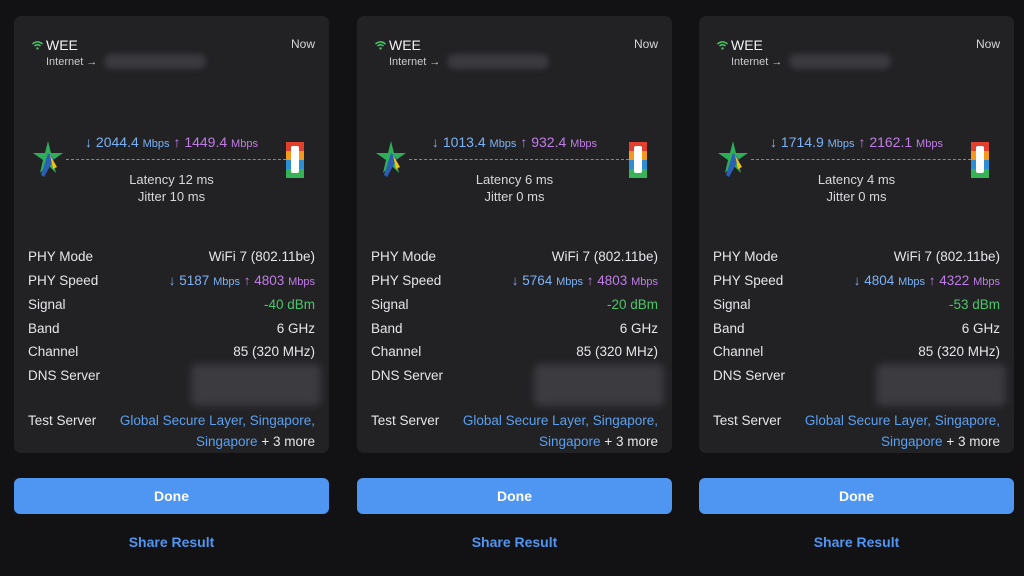 The width and height of the screenshot is (1024, 576). Describe the element at coordinates (926, 280) in the screenshot. I see `phy-speed-value: ↓ 4804 Mbps ↑ 4322 Mbps` at that location.